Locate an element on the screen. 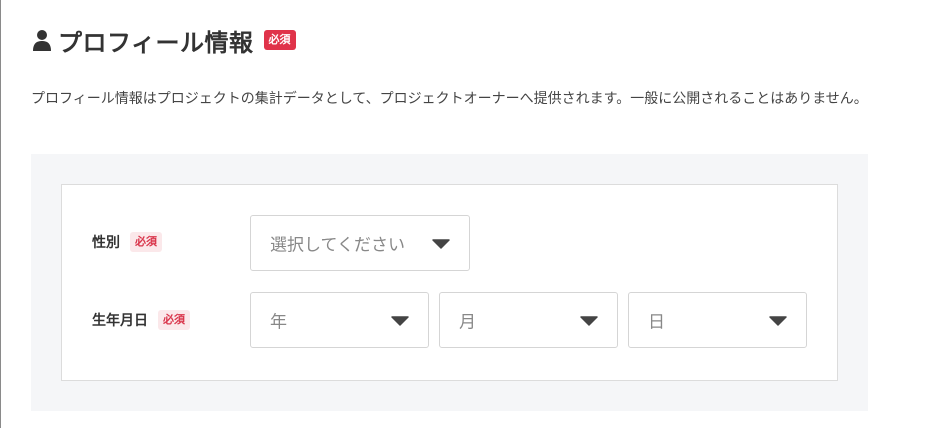  page-title: プロフィール情報 is located at coordinates (156, 42).